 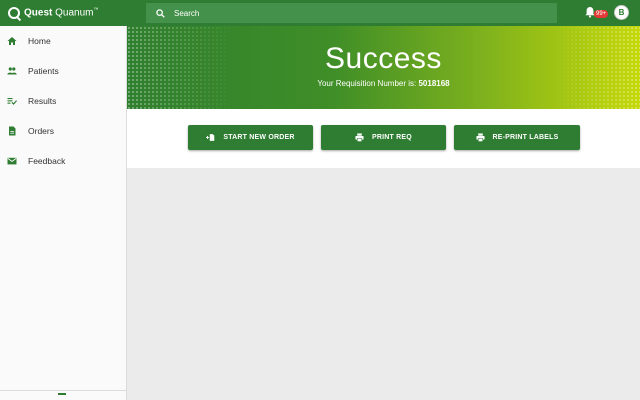 I want to click on logo-text: Quest Quanum™, so click(x=61, y=12).